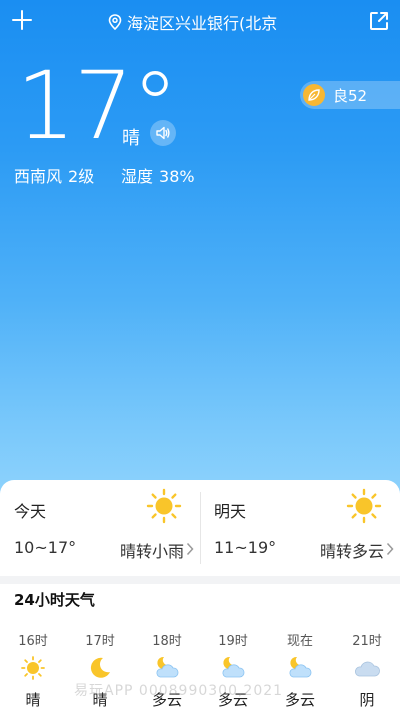 The image size is (400, 710). What do you see at coordinates (167, 641) in the screenshot?
I see `hour-time: 18时` at bounding box center [167, 641].